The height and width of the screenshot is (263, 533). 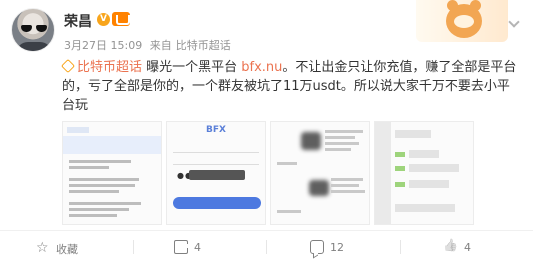 What do you see at coordinates (78, 21) in the screenshot?
I see `author-name: 荣昌` at bounding box center [78, 21].